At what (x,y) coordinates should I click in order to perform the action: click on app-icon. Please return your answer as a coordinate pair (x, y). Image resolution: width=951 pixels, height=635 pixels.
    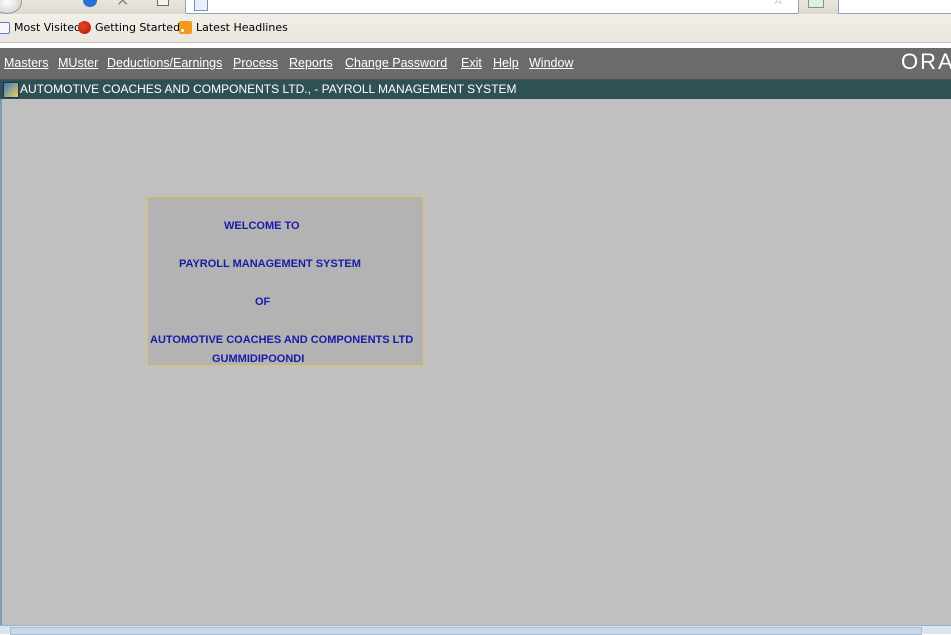
    Looking at the image, I should click on (11, 90).